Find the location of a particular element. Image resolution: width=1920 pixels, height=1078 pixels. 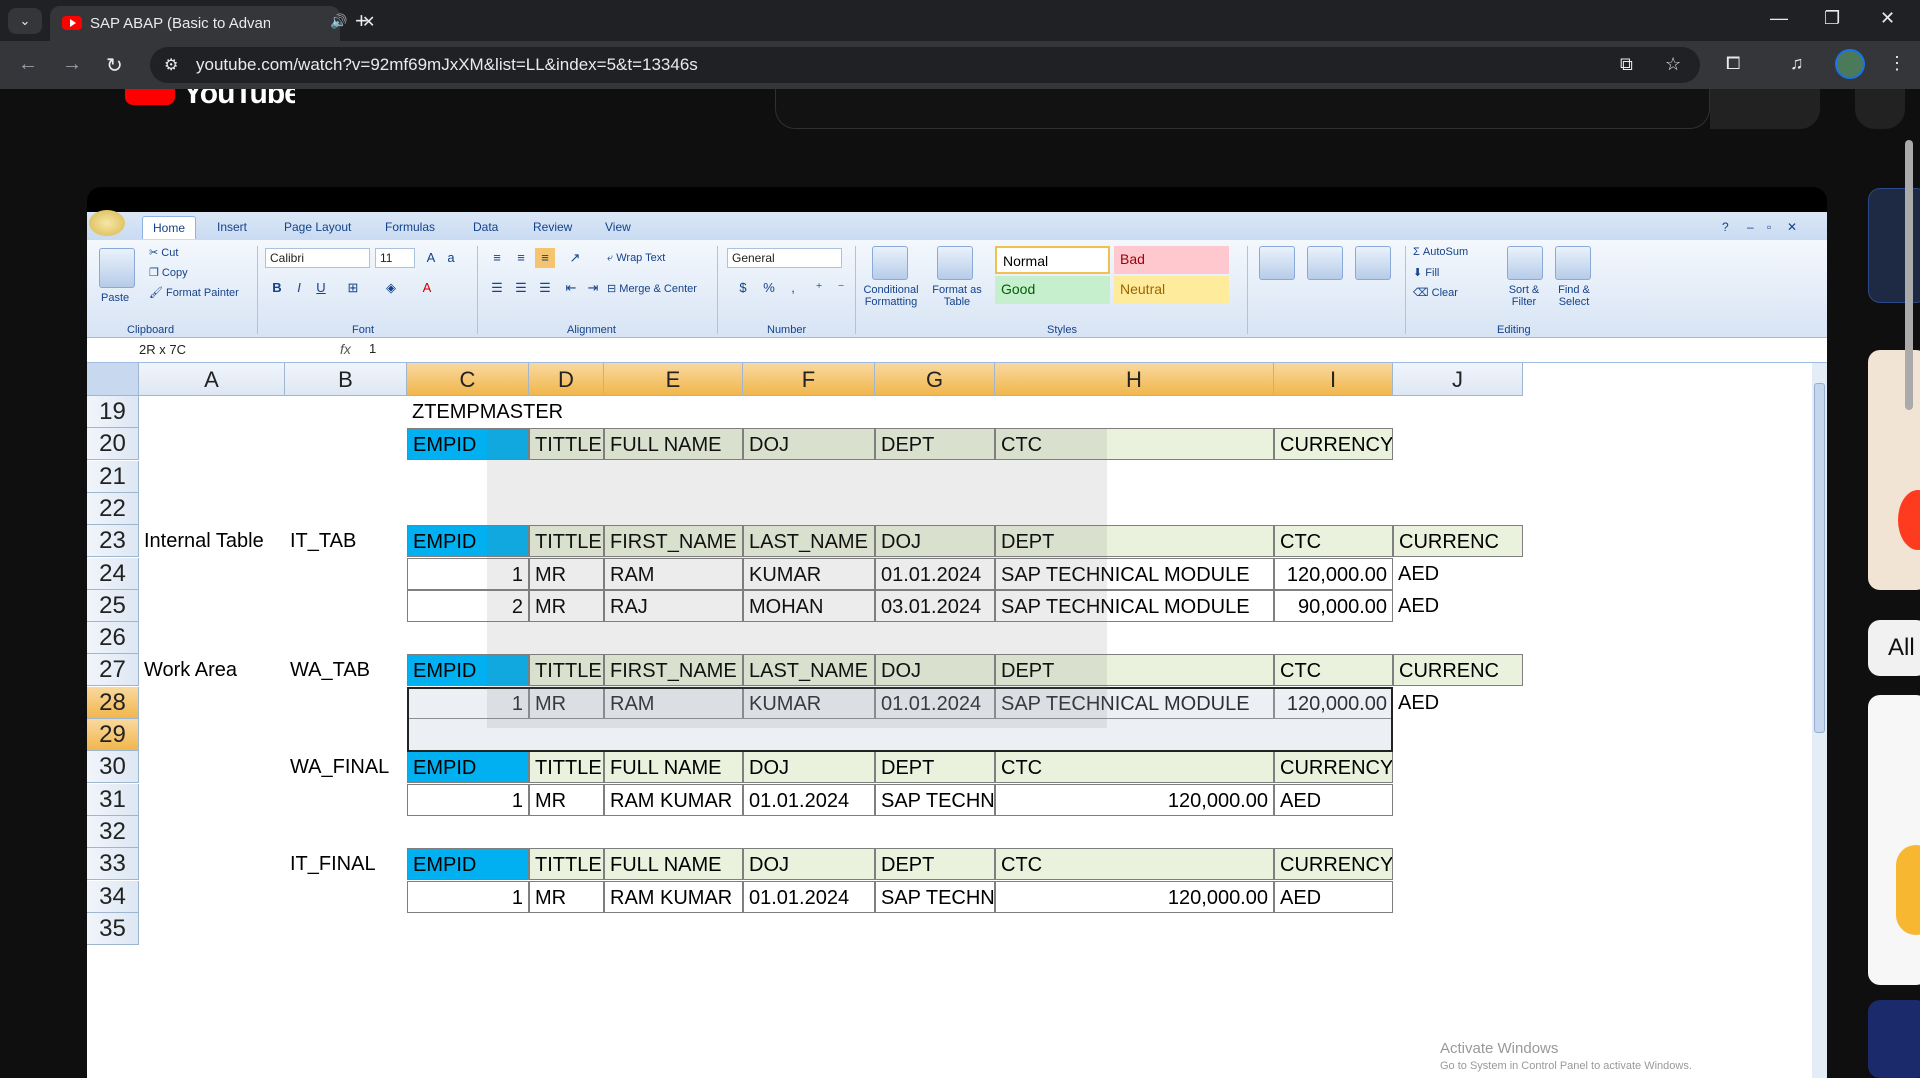

profile-avatar is located at coordinates (1850, 64).